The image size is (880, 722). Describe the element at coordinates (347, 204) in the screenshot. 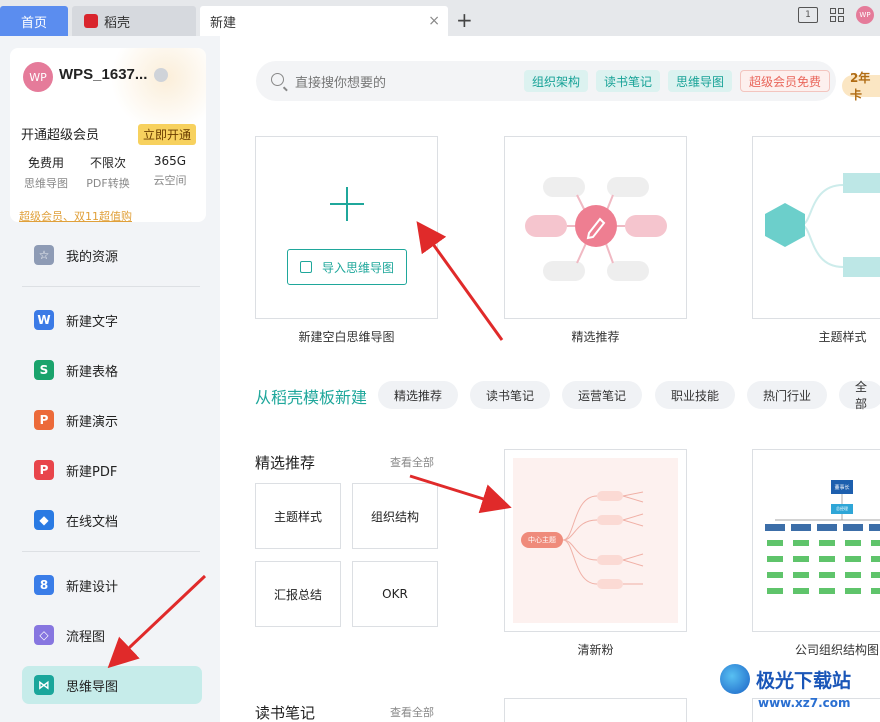

I see `plus-icon` at that location.